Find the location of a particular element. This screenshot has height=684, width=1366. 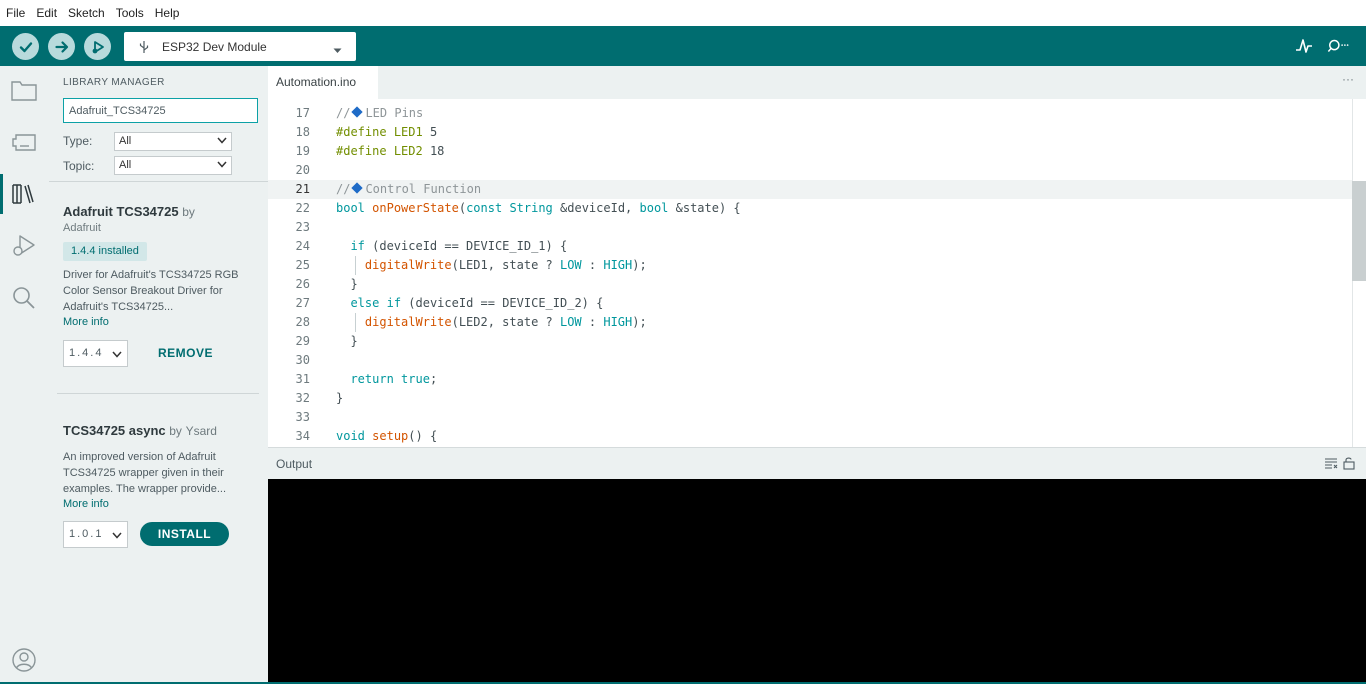

version-select: 1.0.1 is located at coordinates (95, 534).